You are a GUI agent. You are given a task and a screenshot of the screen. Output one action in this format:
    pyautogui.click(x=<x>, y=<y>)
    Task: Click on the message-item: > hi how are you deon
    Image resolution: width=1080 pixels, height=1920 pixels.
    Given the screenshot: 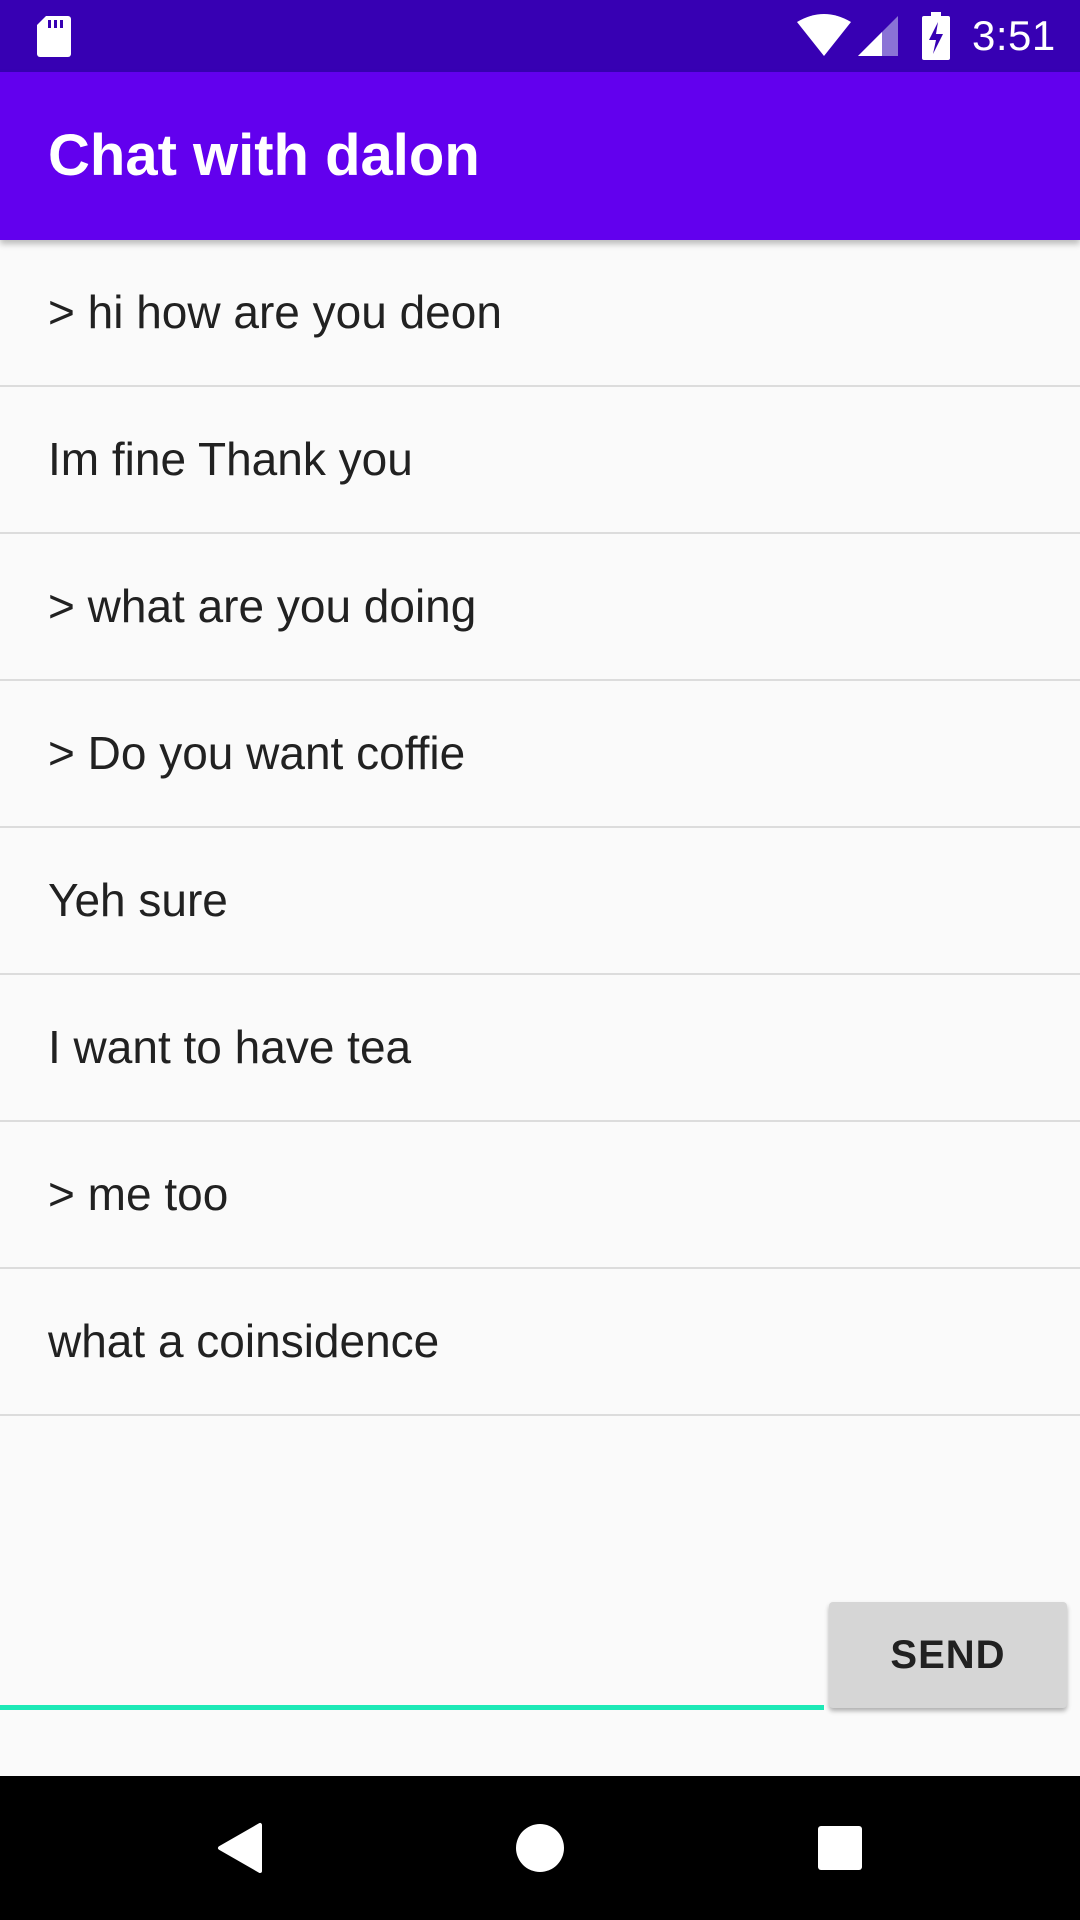 What is the action you would take?
    pyautogui.click(x=540, y=313)
    